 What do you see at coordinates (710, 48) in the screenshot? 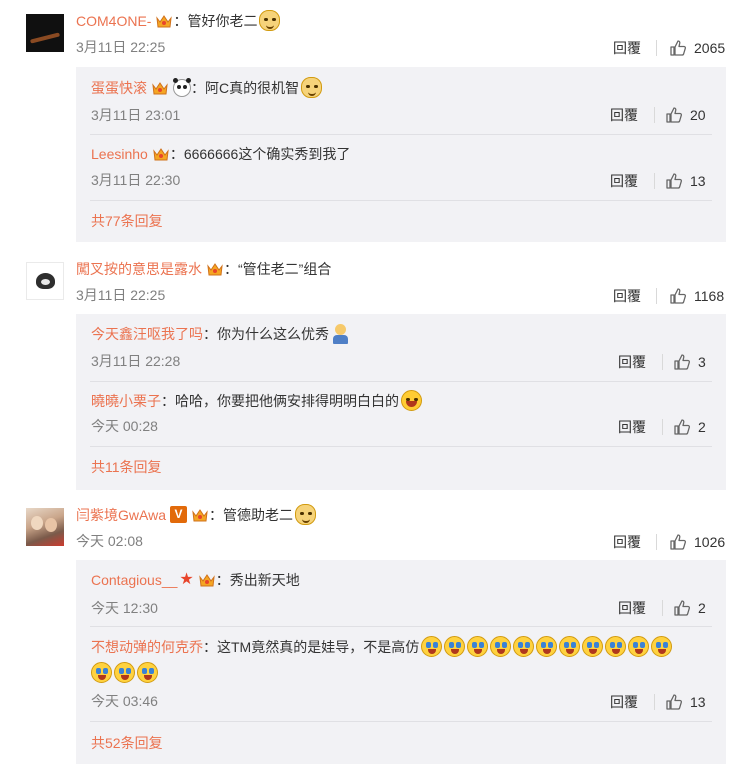
I see `like-count: 2065` at bounding box center [710, 48].